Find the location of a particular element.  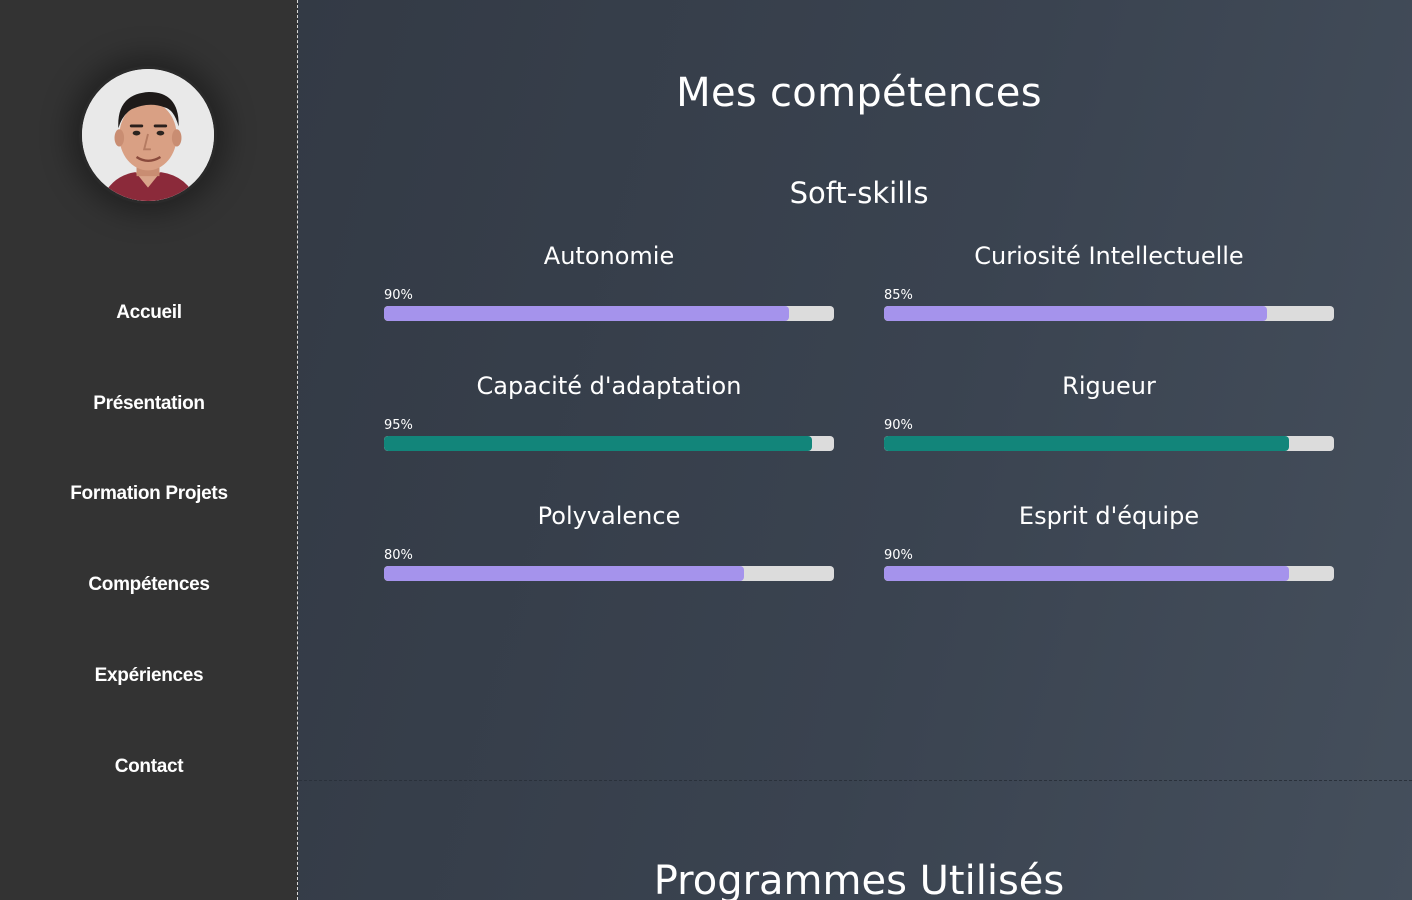

page-title: Mes compétences is located at coordinates (859, 93).